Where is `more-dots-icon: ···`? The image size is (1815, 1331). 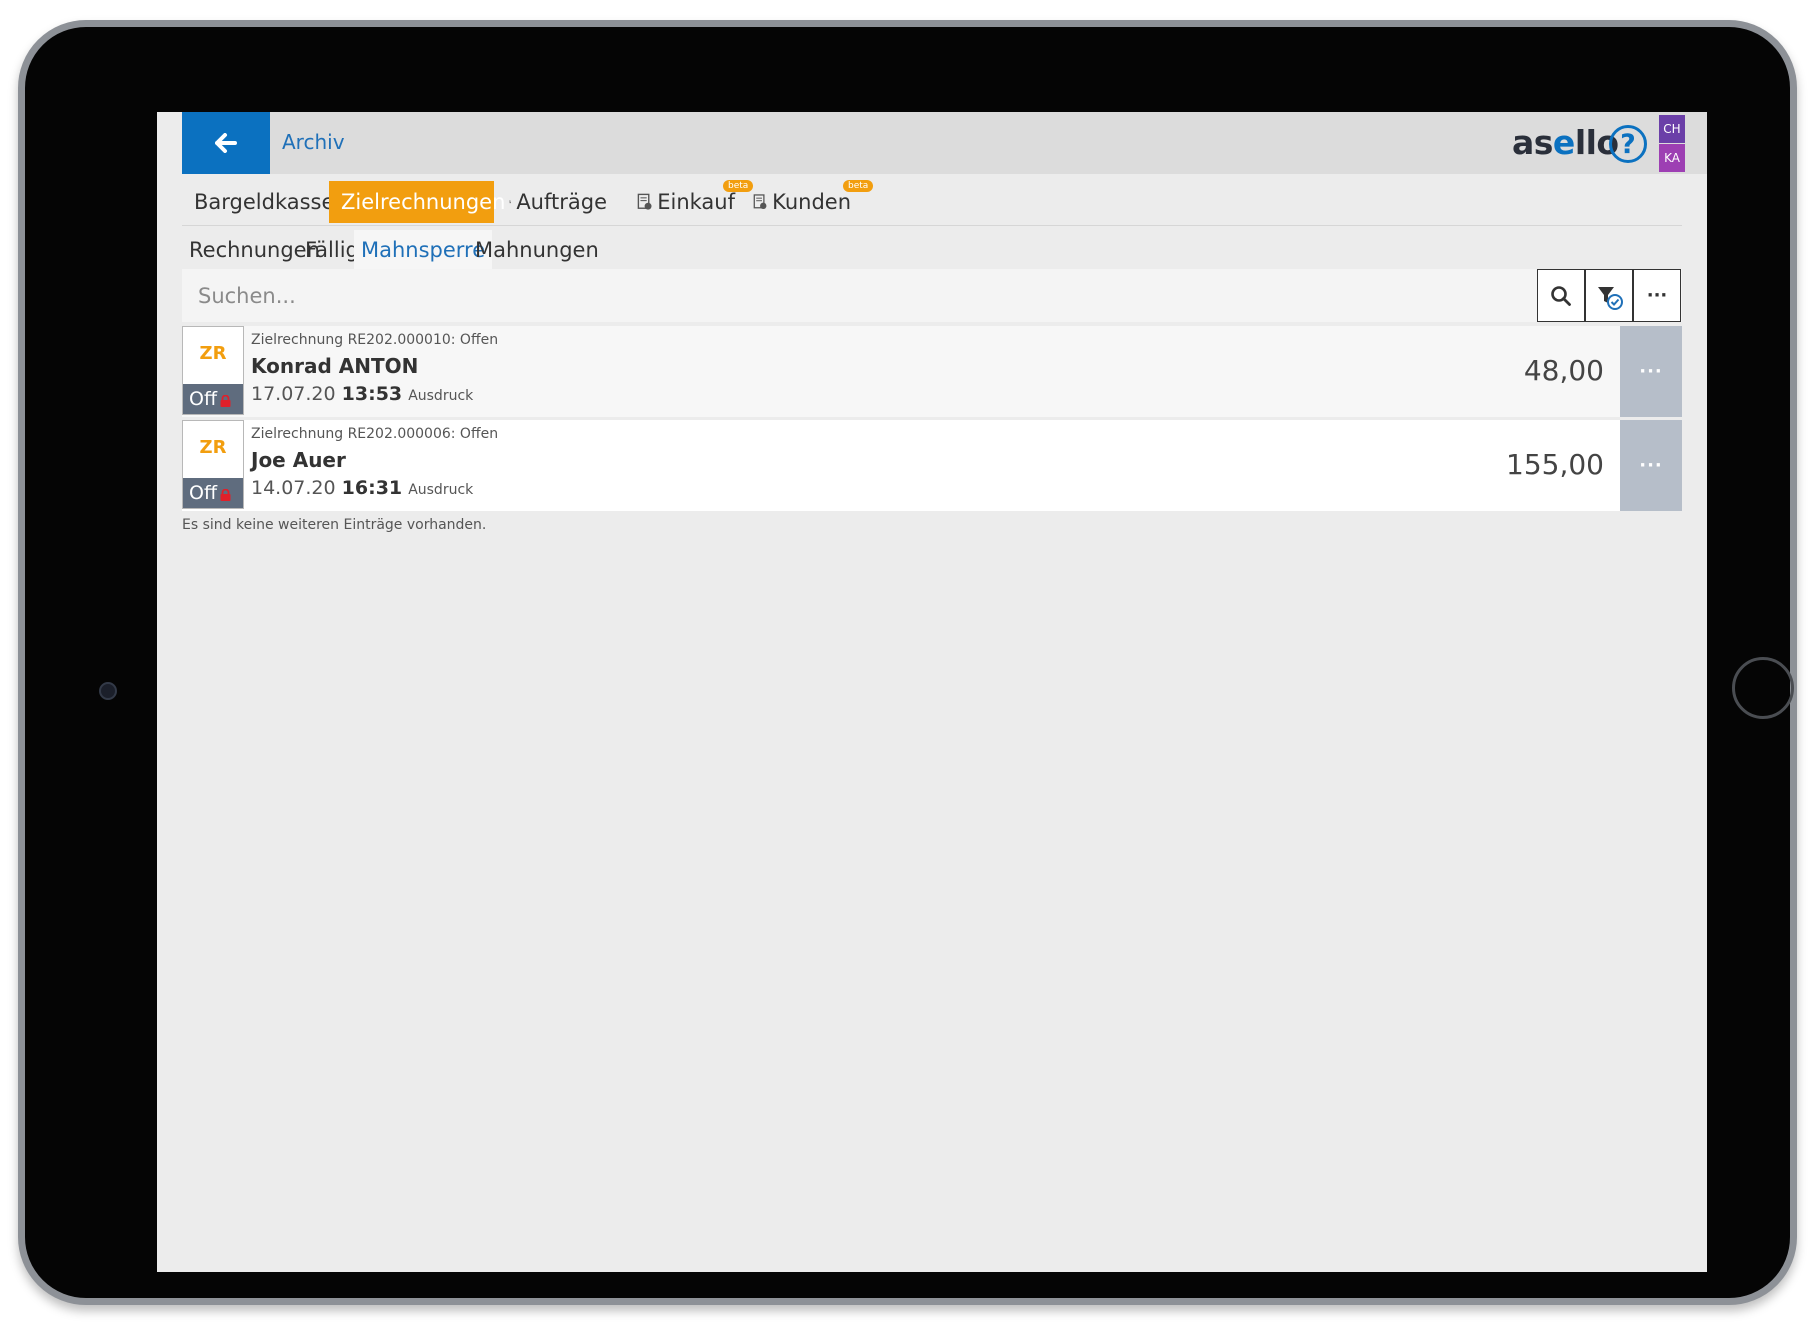
more-dots-icon: ··· is located at coordinates (1657, 295).